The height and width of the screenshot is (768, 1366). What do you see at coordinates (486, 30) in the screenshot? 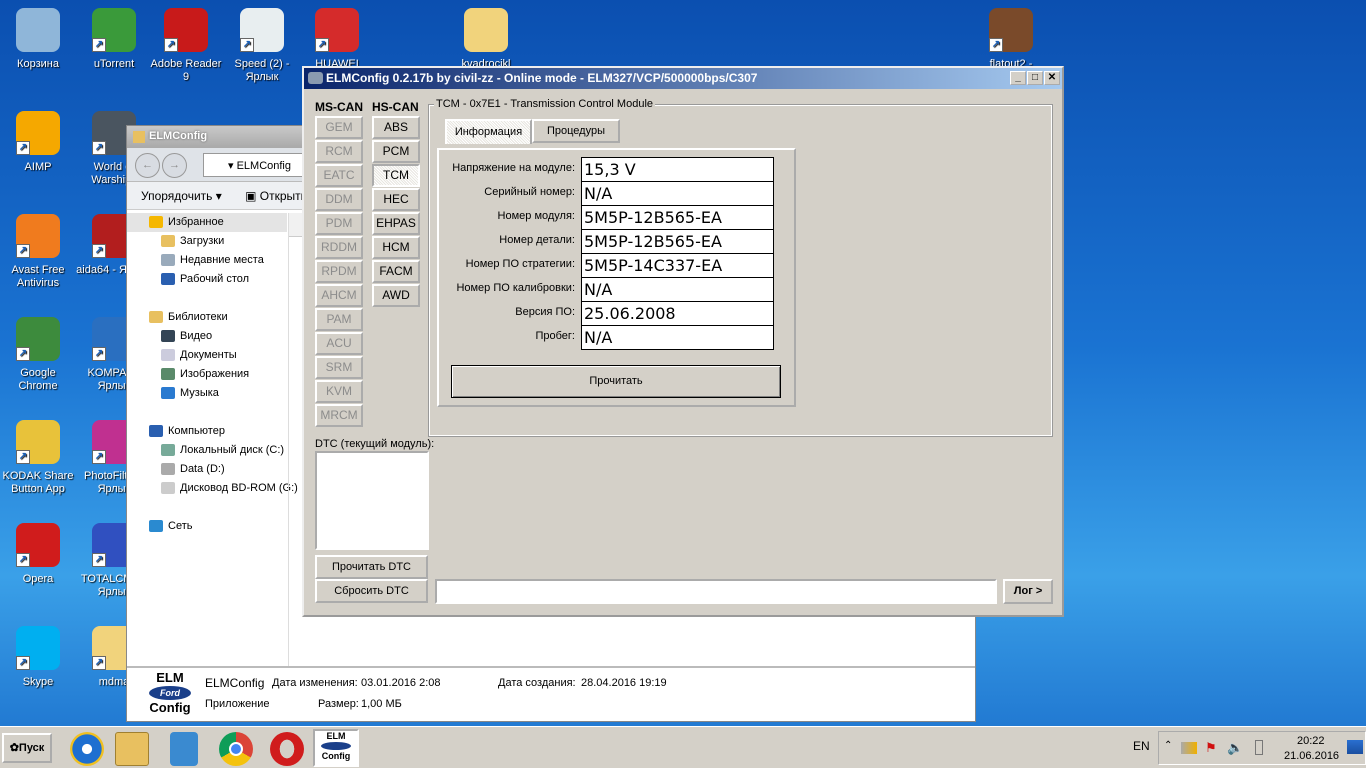
I see `kvadrocikl-icon` at bounding box center [486, 30].